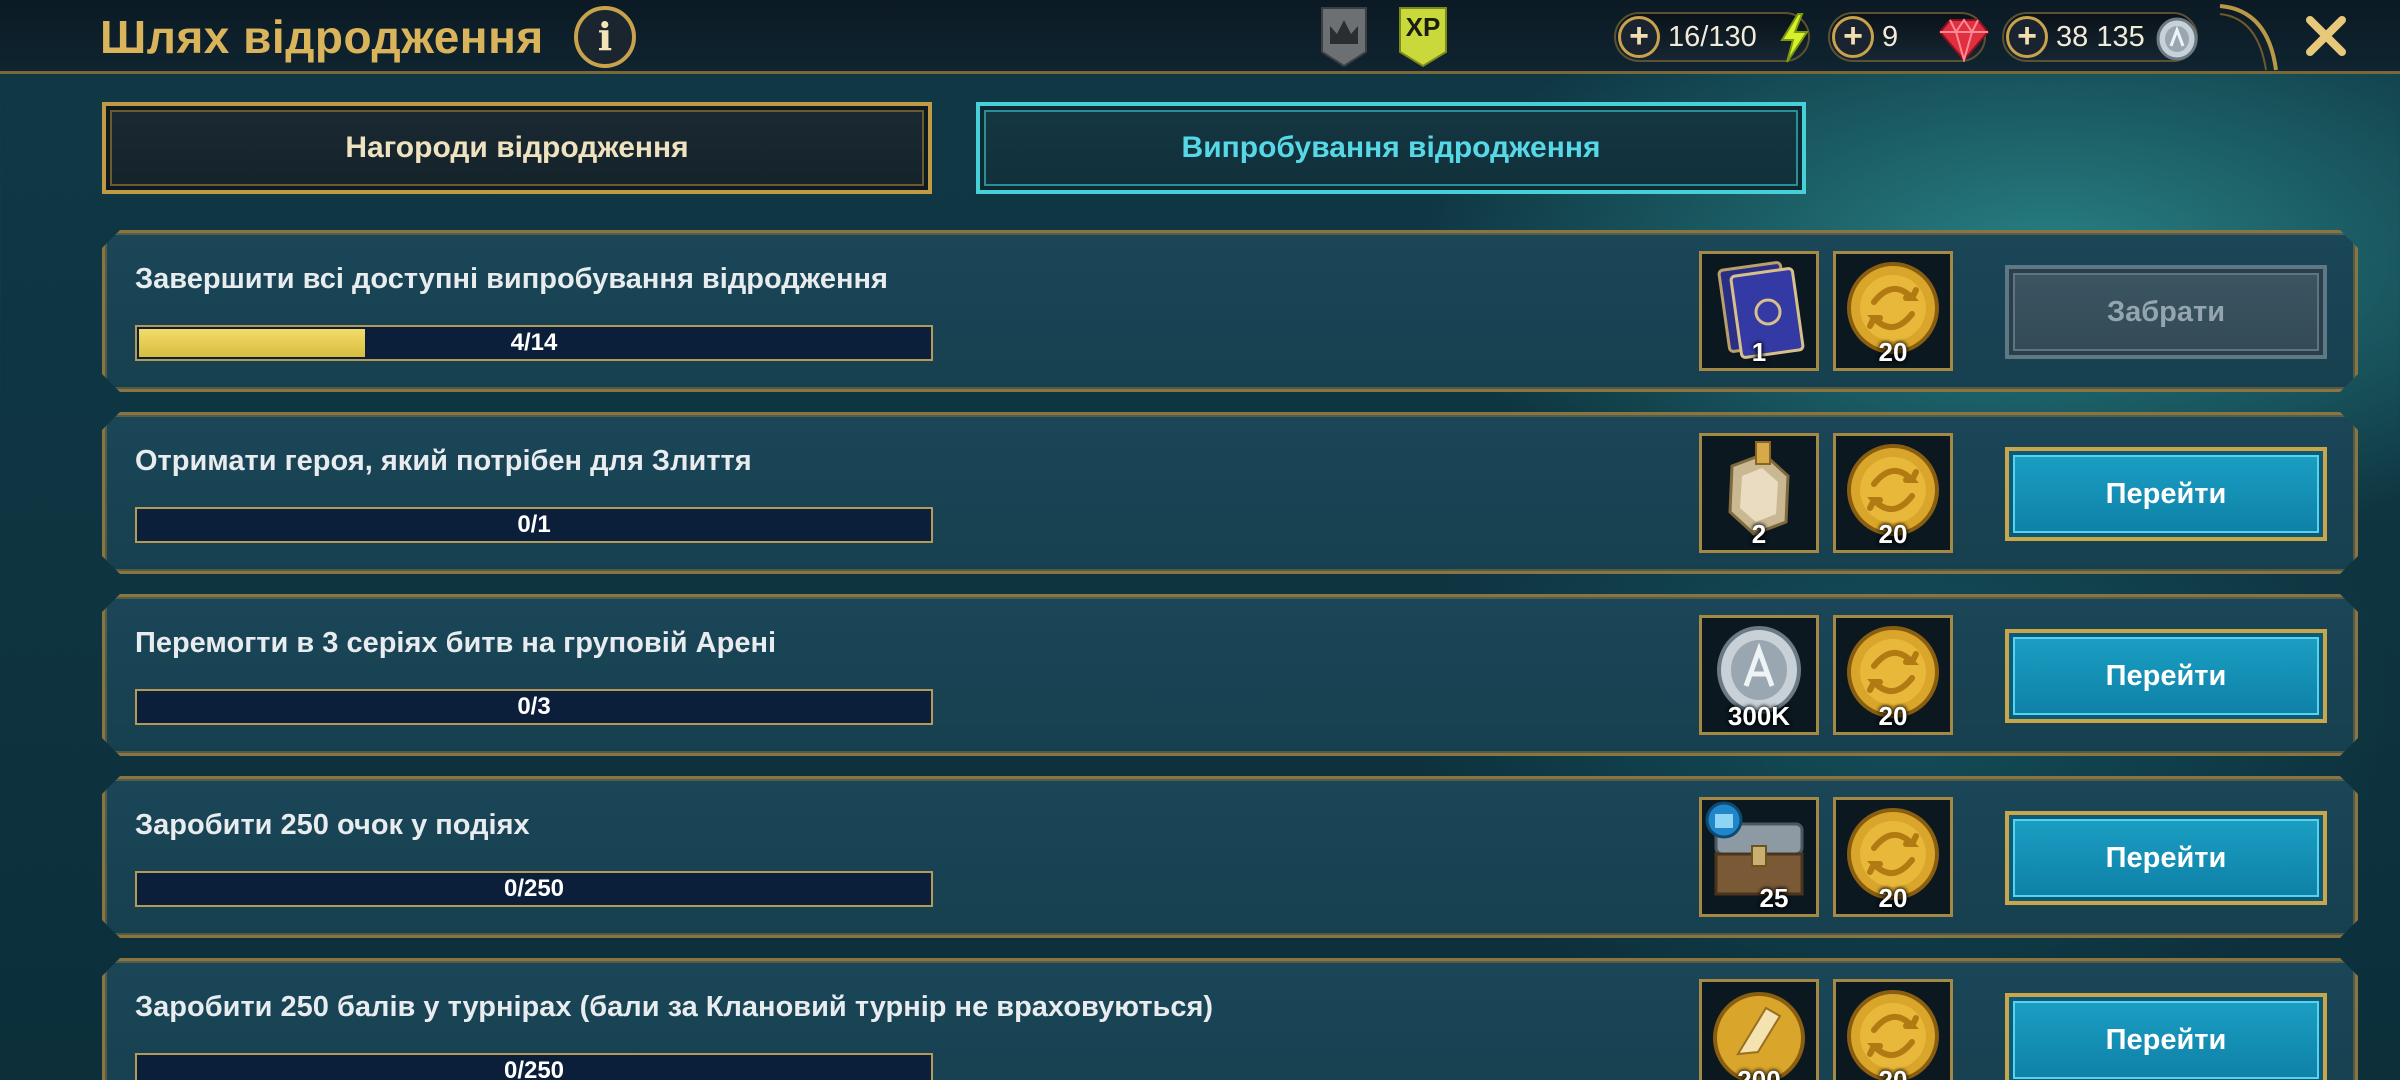 This screenshot has width=2400, height=1080. What do you see at coordinates (1759, 857) in the screenshot?
I see `reward-slot: 25` at bounding box center [1759, 857].